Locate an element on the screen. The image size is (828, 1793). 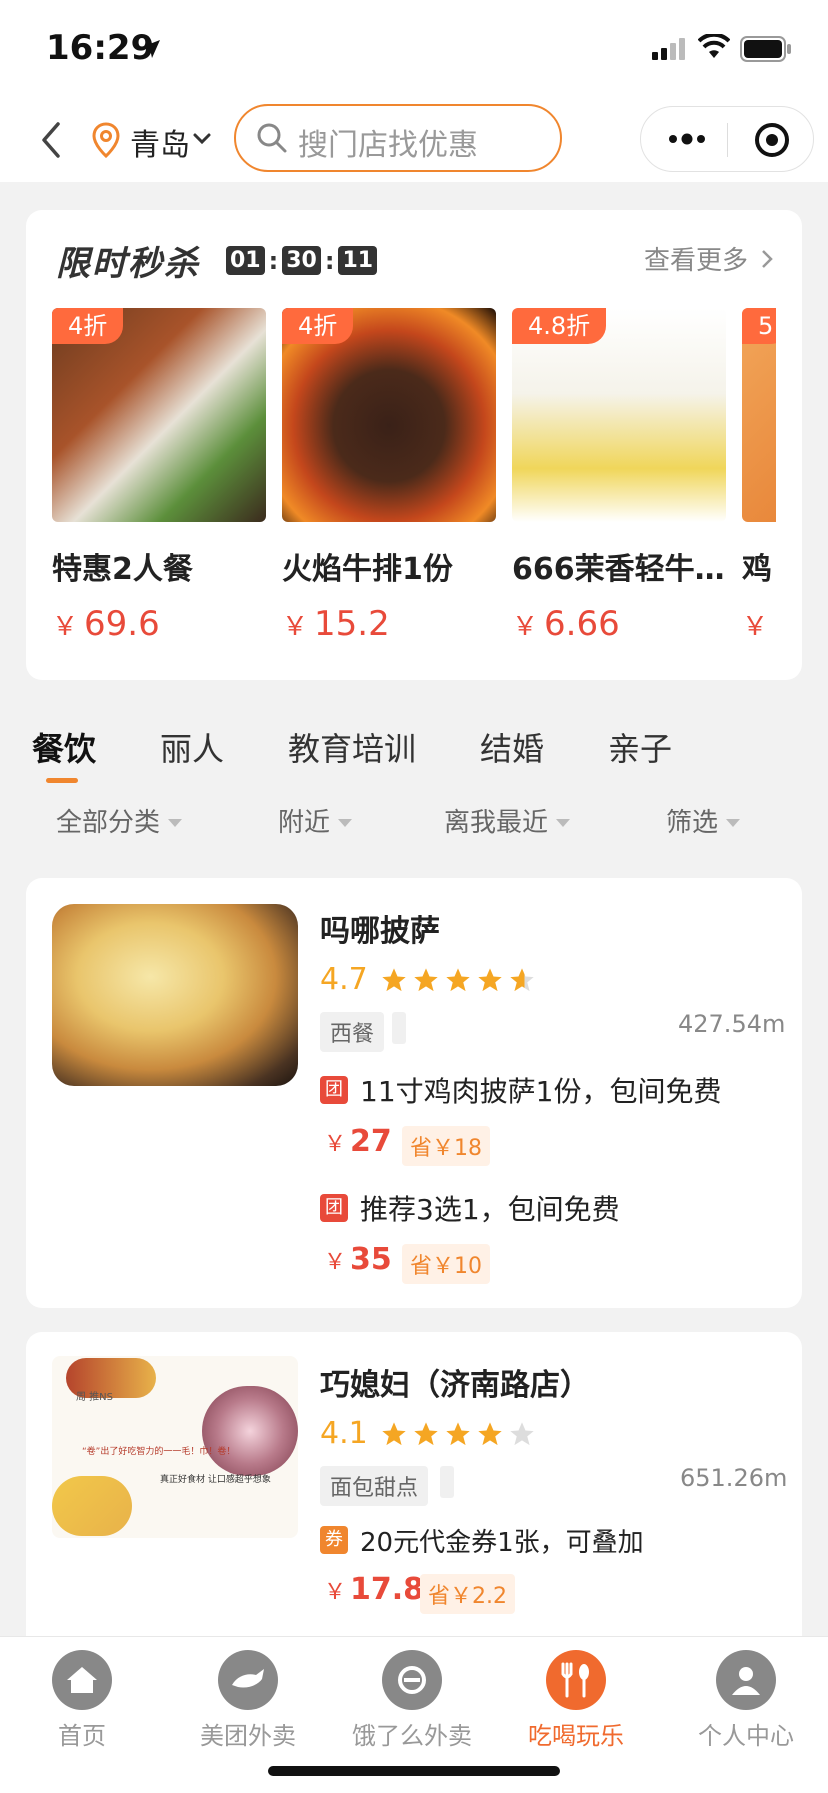
more-options-icon is located at coordinates (687, 139).